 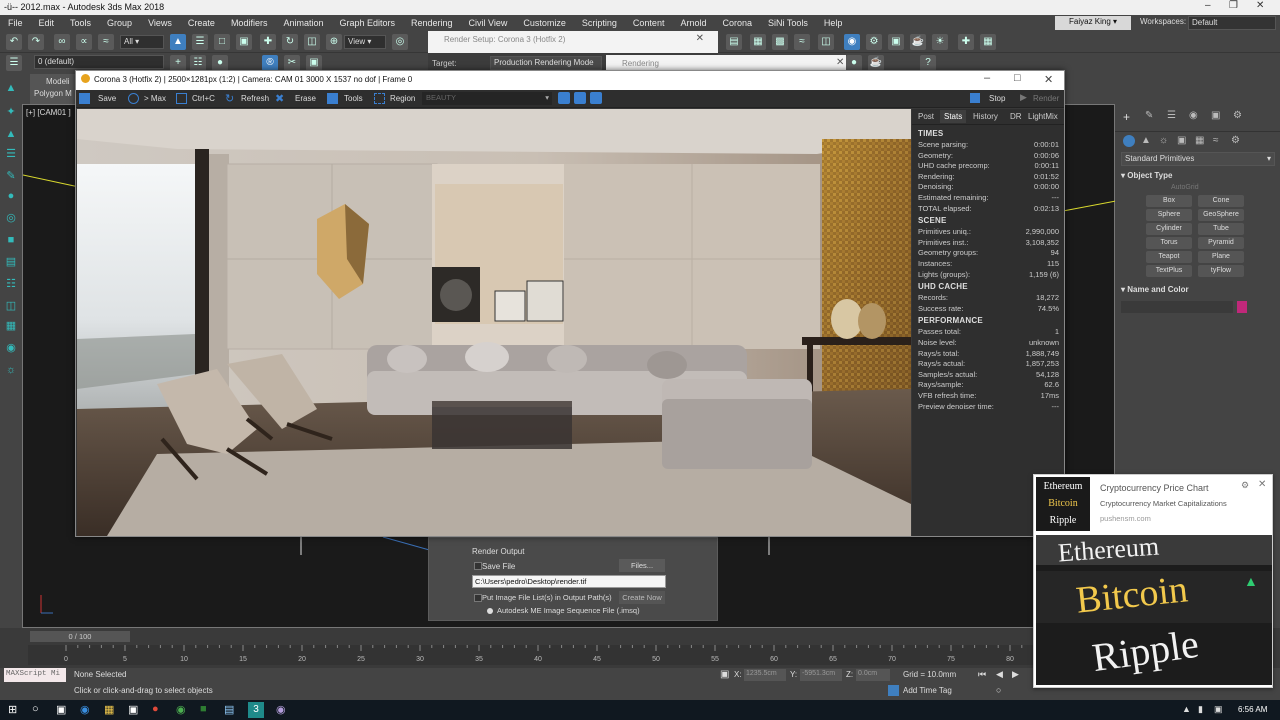 What do you see at coordinates (1093, 23) in the screenshot?
I see `user-account-dropdown: Faiyaz King ▾` at bounding box center [1093, 23].